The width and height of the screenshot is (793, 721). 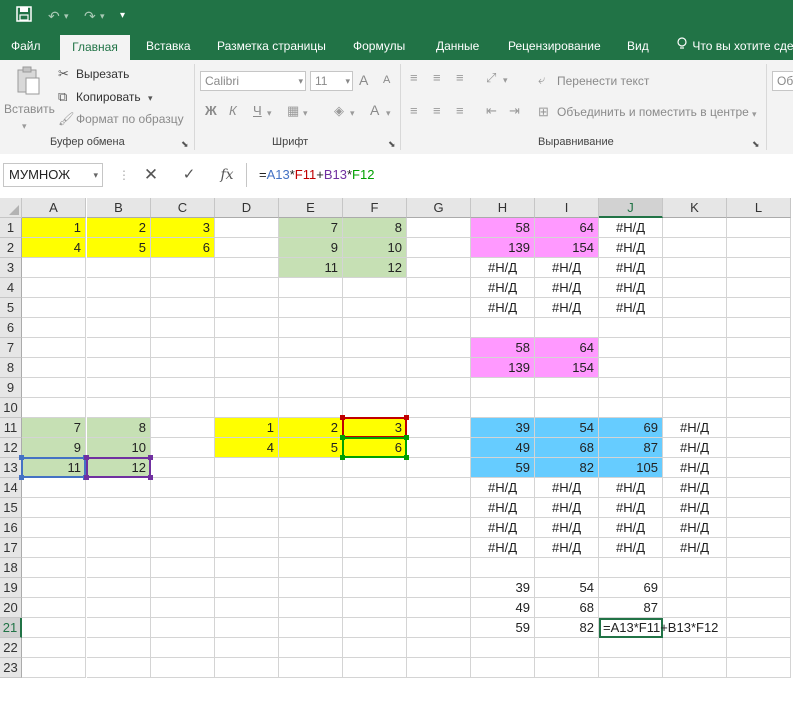 What do you see at coordinates (183, 548) in the screenshot?
I see `cell-c17` at bounding box center [183, 548].